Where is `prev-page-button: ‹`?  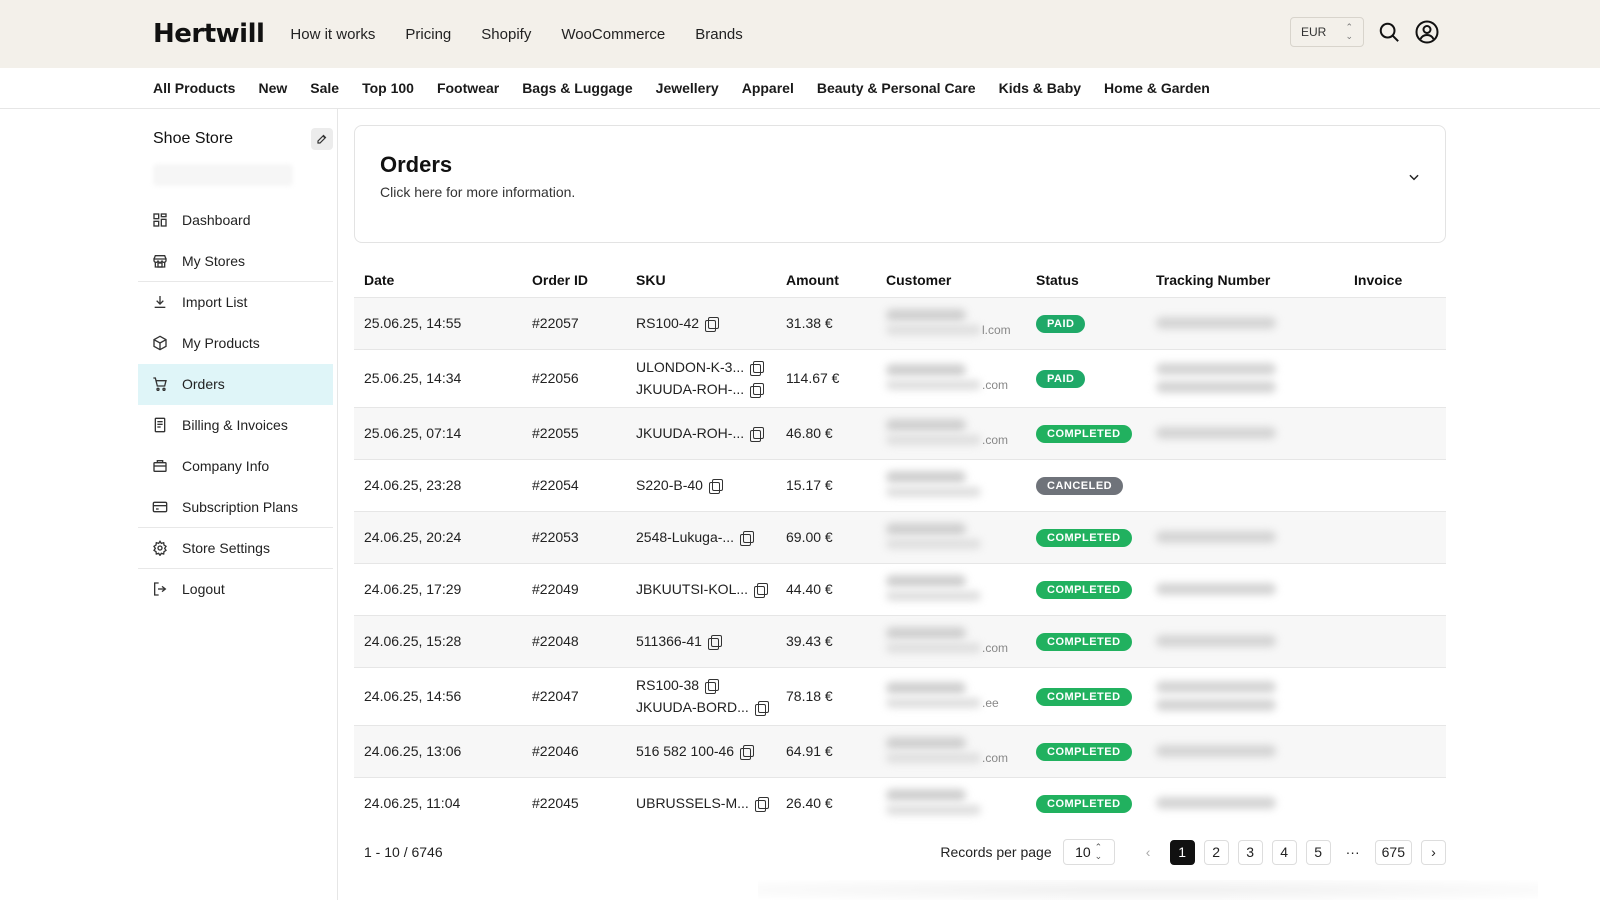 prev-page-button: ‹ is located at coordinates (1148, 852).